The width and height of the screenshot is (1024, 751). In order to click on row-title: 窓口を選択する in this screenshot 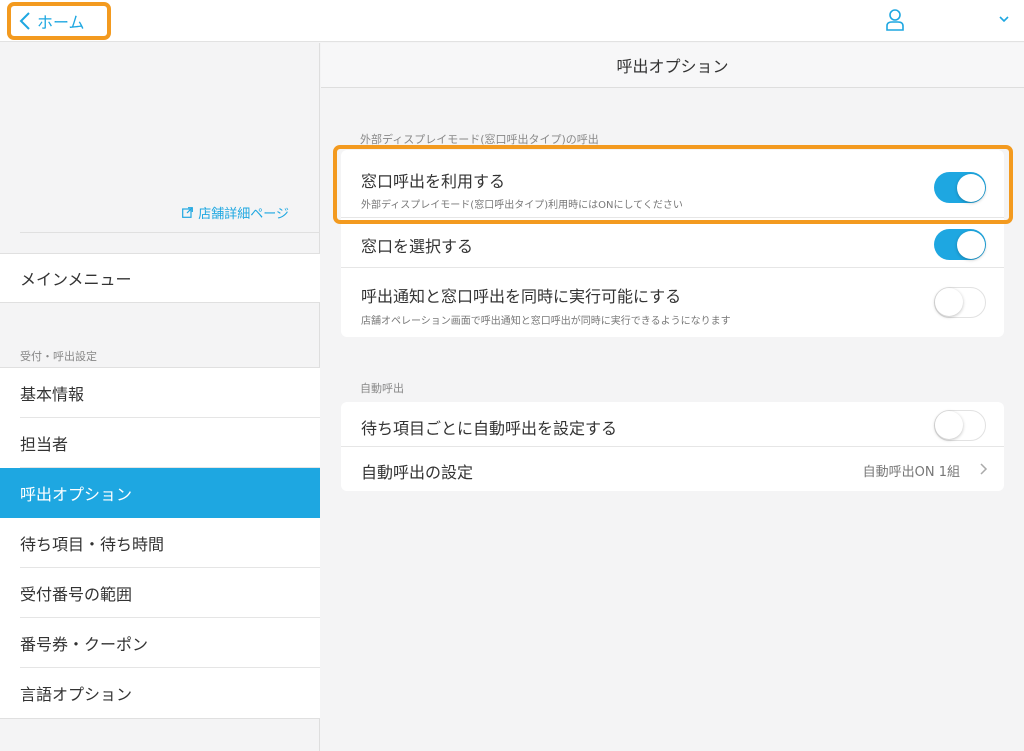, I will do `click(417, 246)`.